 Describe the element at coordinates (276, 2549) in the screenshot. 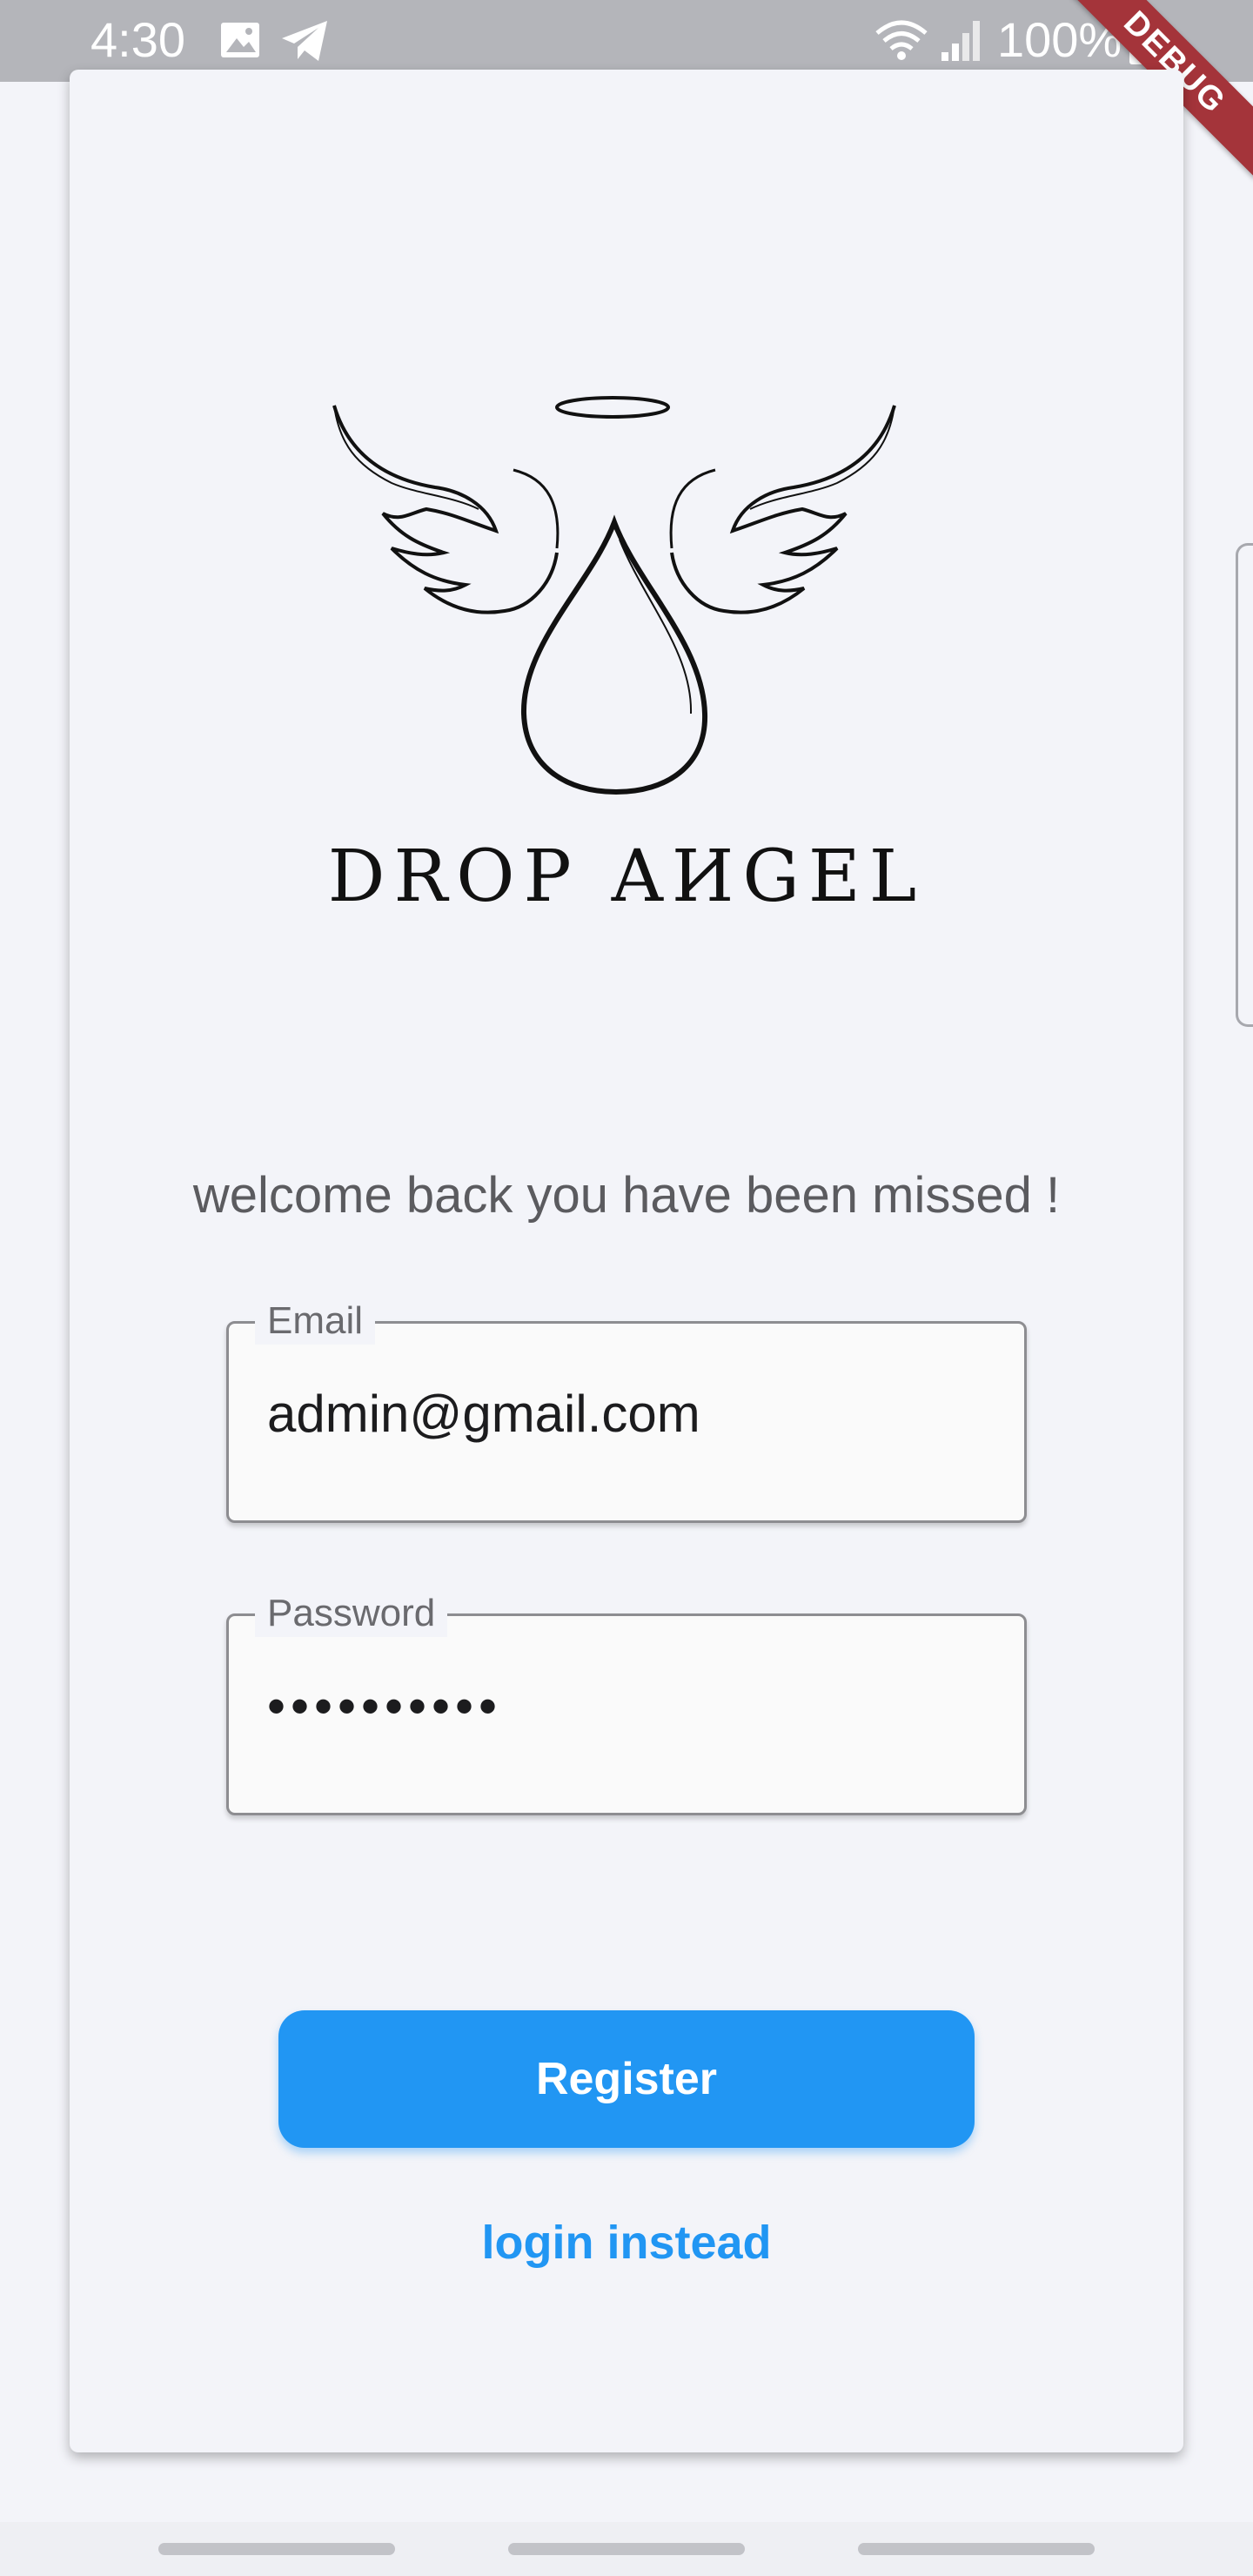

I see `nav-recents-button` at that location.